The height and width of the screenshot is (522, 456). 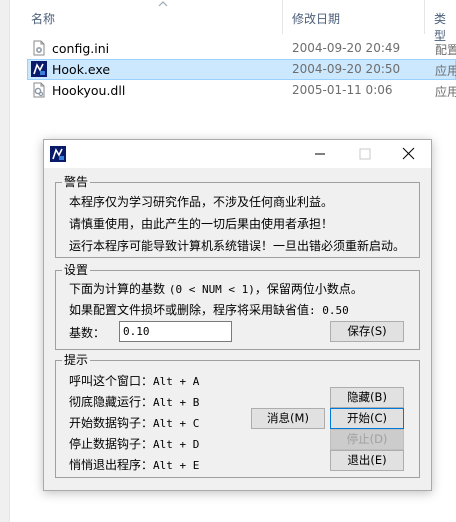 What do you see at coordinates (346, 69) in the screenshot?
I see `file-modified: 2004-09-20 20:50` at bounding box center [346, 69].